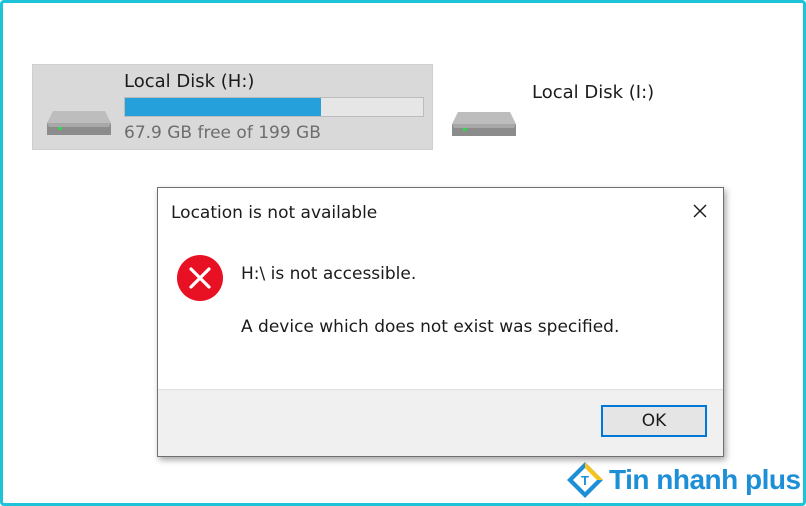  I want to click on dialog-footer: OK, so click(440, 422).